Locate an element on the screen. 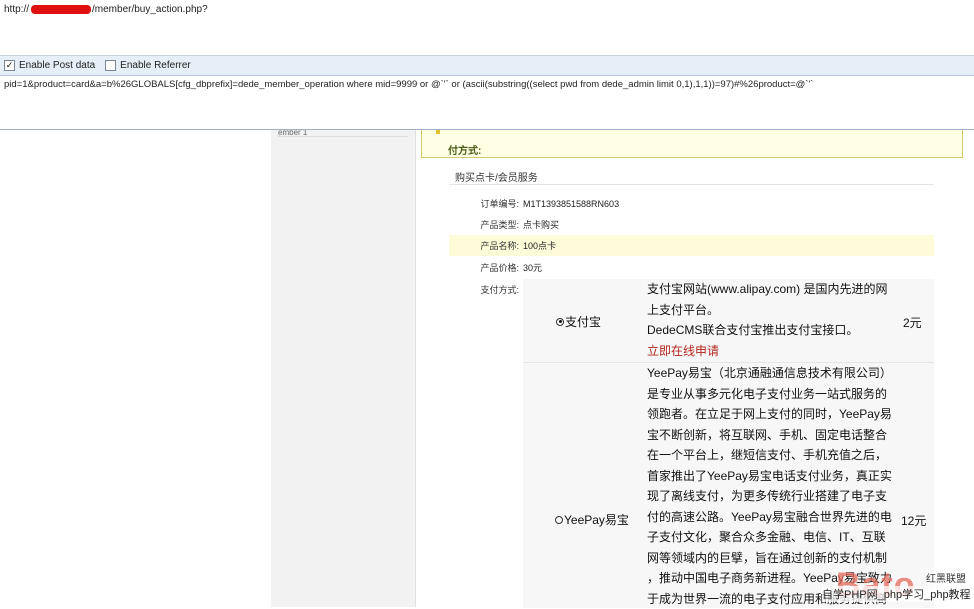 The image size is (974, 609). yeepay-desc-line: 是专业从事多元化电子支付业务一站式服务的 is located at coordinates (769, 394).